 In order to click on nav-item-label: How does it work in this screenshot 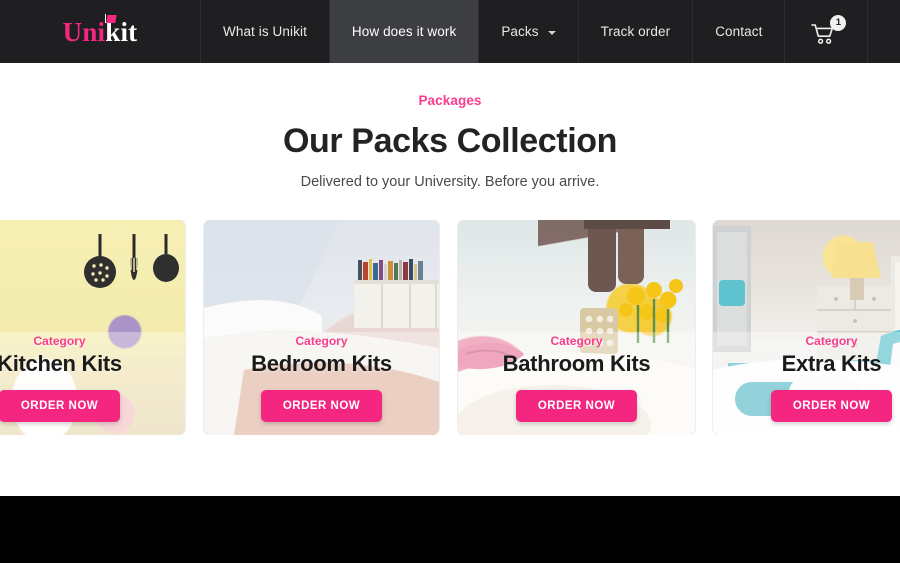, I will do `click(404, 31)`.